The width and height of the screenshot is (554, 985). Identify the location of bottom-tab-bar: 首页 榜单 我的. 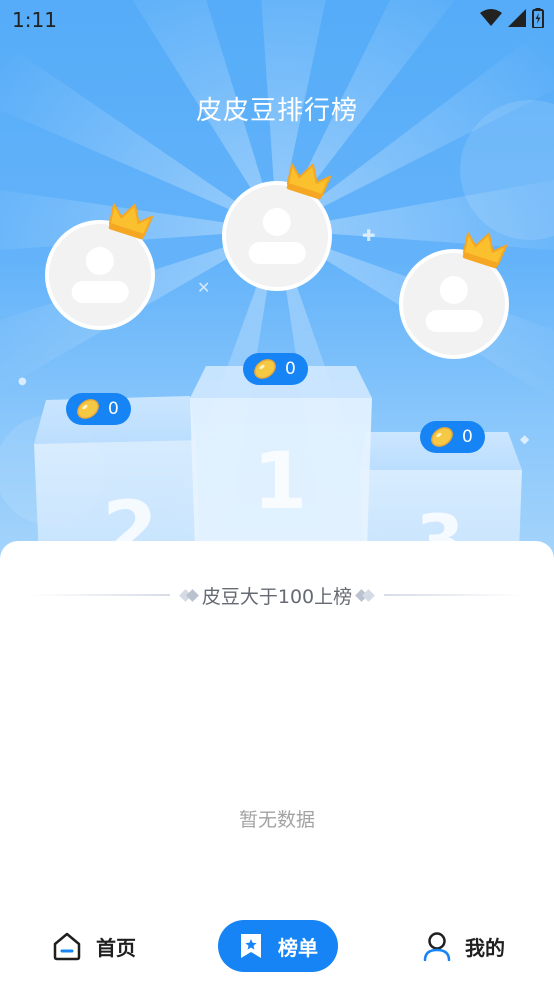
(277, 947).